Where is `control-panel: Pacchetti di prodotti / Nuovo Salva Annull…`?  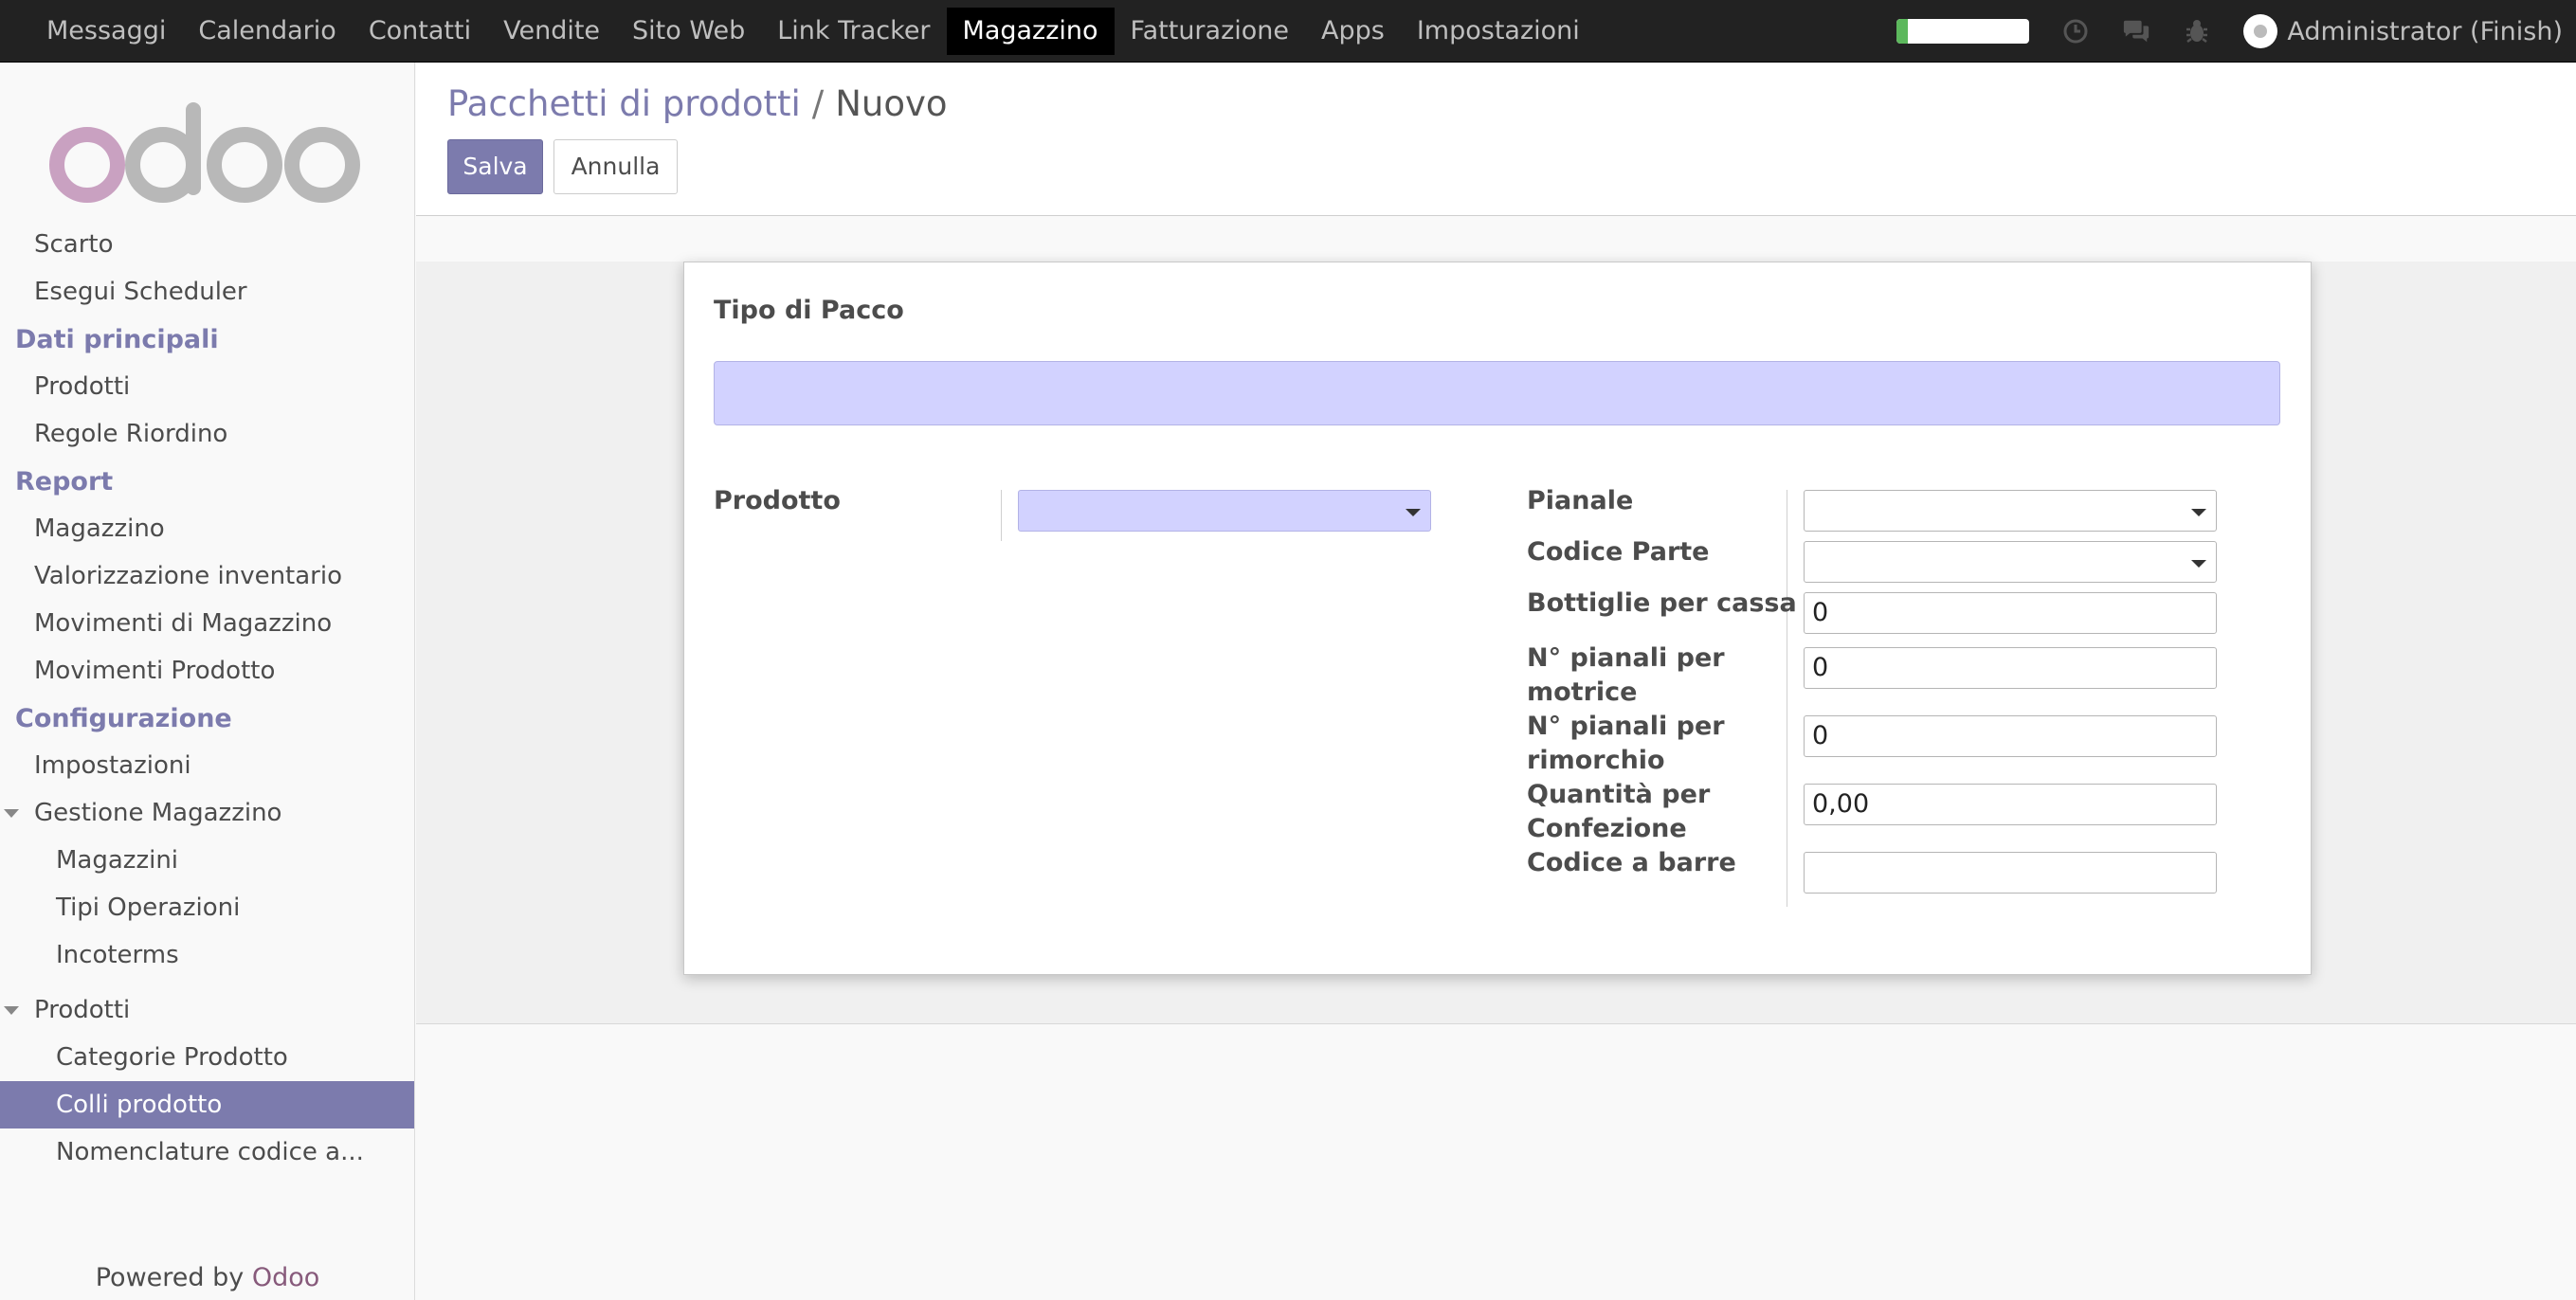
control-panel: Pacchetti di prodotti / Nuovo Salva Annull… is located at coordinates (1496, 139).